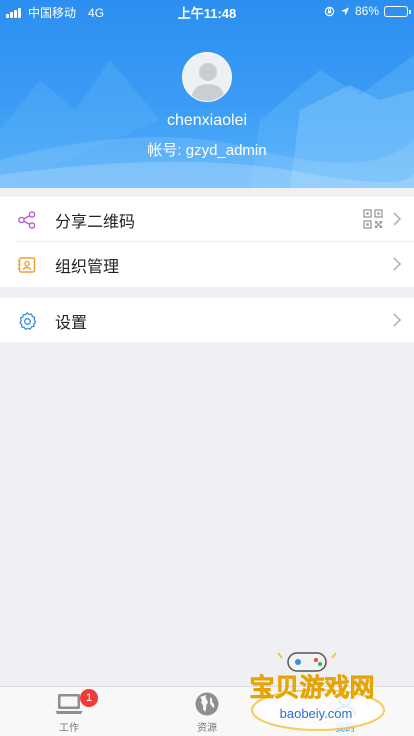 The height and width of the screenshot is (736, 414). I want to click on username: chenxiaolei, so click(207, 120).